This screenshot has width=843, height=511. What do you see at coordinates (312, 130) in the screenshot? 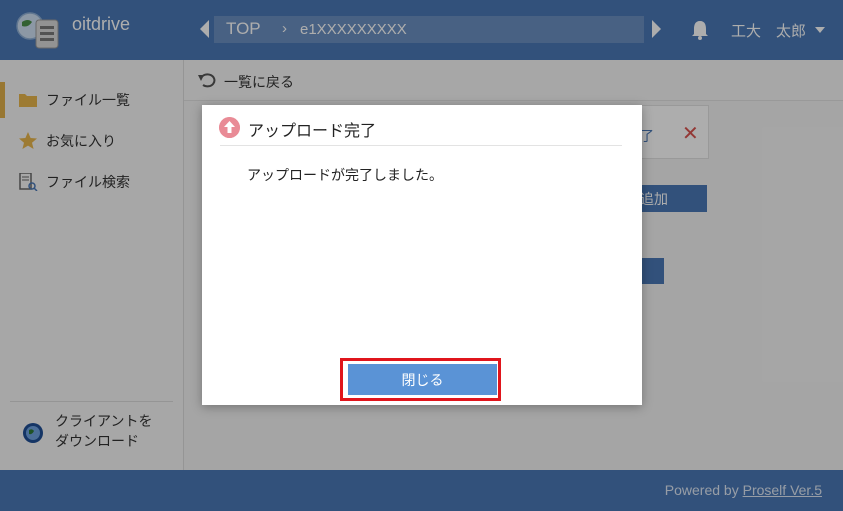
I see `dialog-title: アップロード完了` at bounding box center [312, 130].